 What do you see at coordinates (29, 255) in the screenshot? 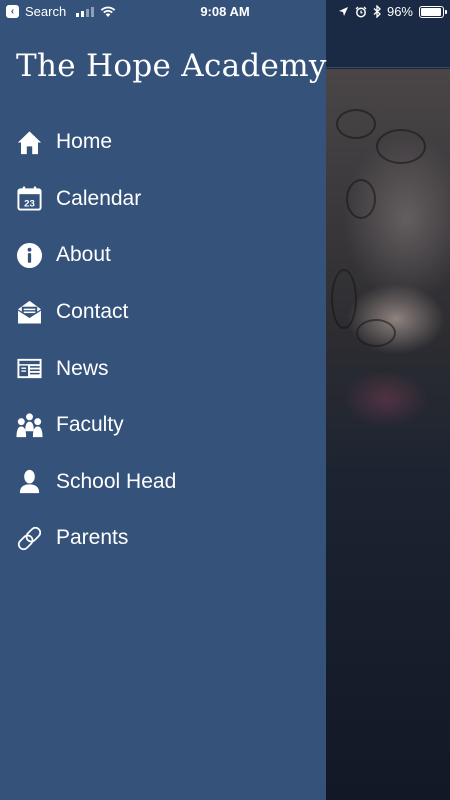
I see `info-icon` at bounding box center [29, 255].